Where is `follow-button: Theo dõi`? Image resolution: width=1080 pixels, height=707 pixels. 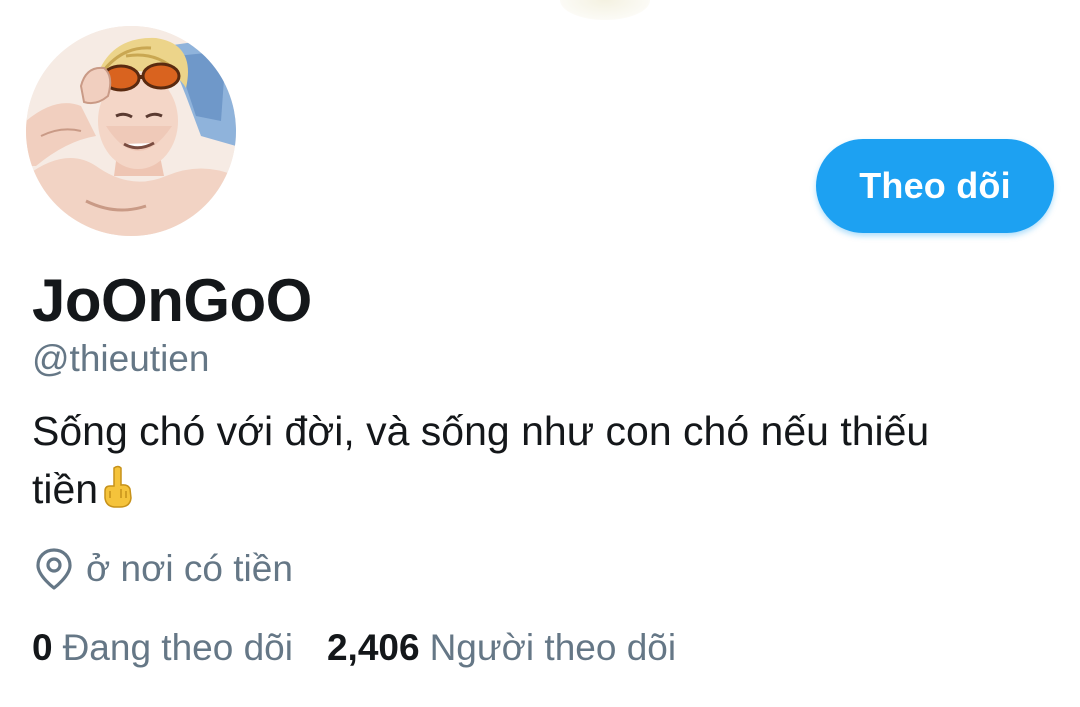 follow-button: Theo dõi is located at coordinates (935, 186).